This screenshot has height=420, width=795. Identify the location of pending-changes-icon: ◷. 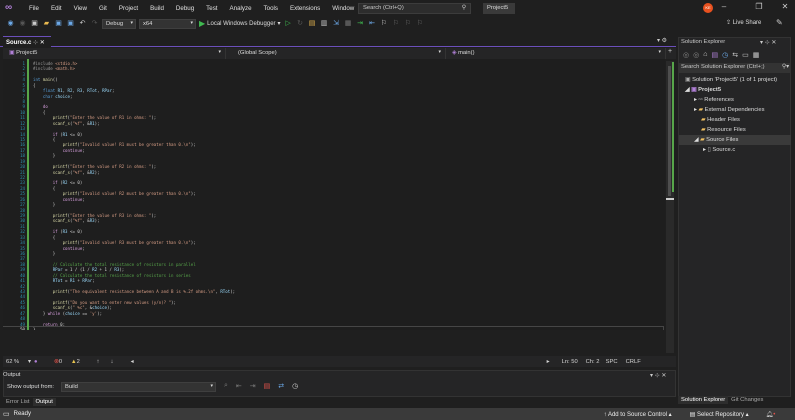
(725, 55).